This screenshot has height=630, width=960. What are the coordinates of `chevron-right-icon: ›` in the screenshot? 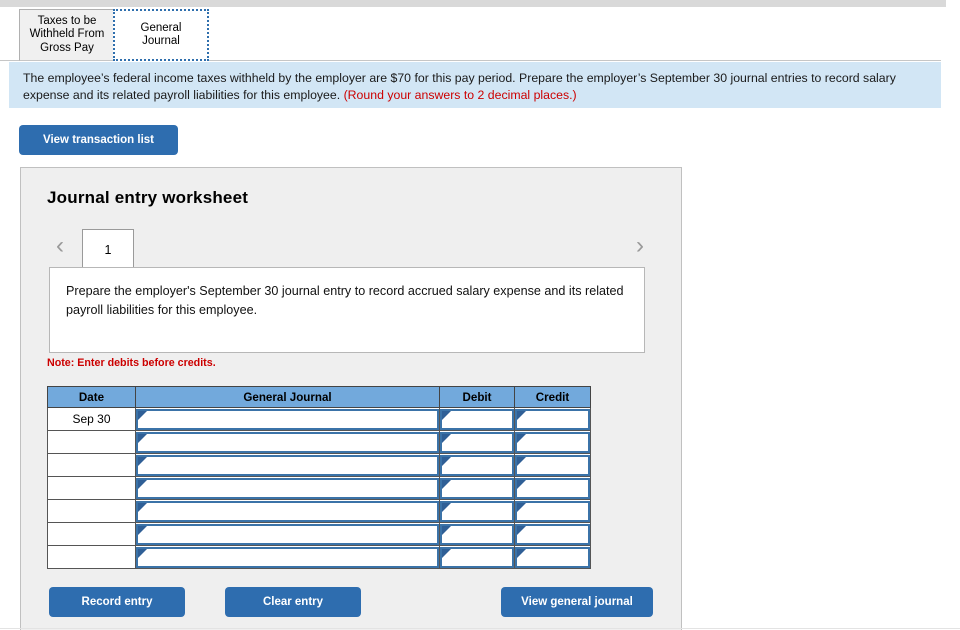 It's located at (640, 246).